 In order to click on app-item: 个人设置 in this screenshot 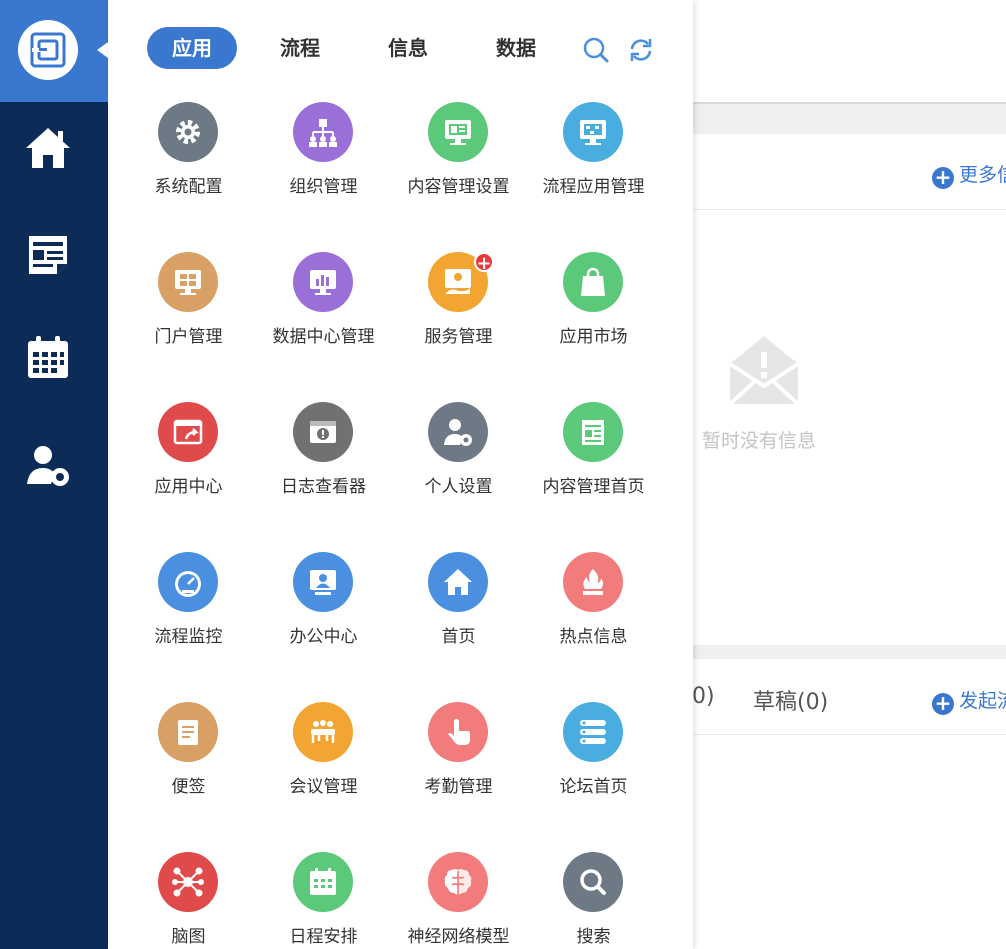, I will do `click(458, 462)`.